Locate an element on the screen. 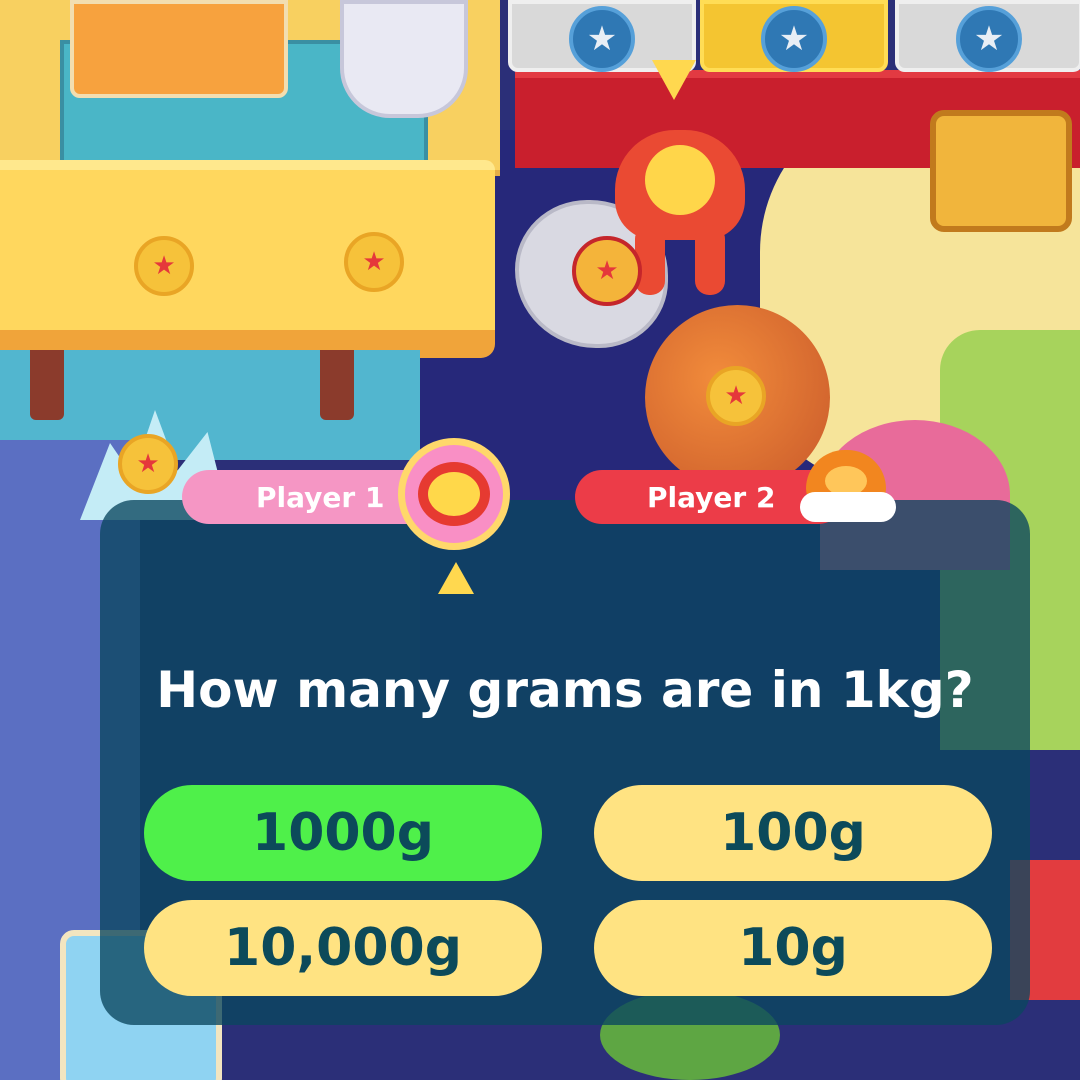  answer-button-10000g: 10,000g is located at coordinates (343, 948).